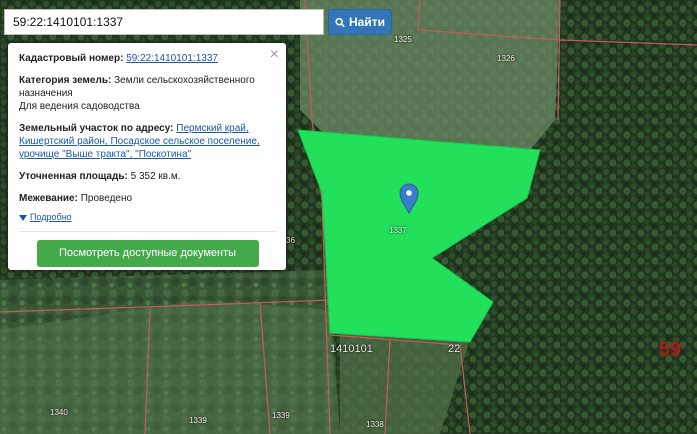  I want to click on parcel-label-1326: 1326, so click(506, 58).